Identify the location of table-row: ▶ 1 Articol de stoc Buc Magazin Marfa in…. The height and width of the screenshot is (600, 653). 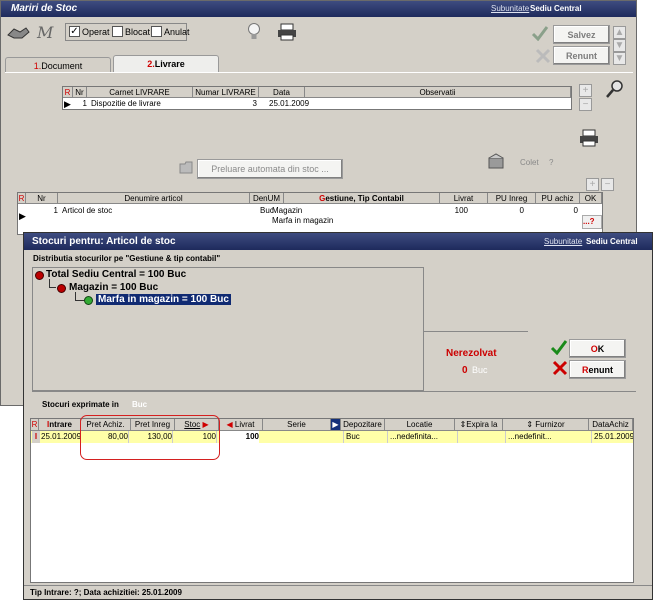
(310, 219).